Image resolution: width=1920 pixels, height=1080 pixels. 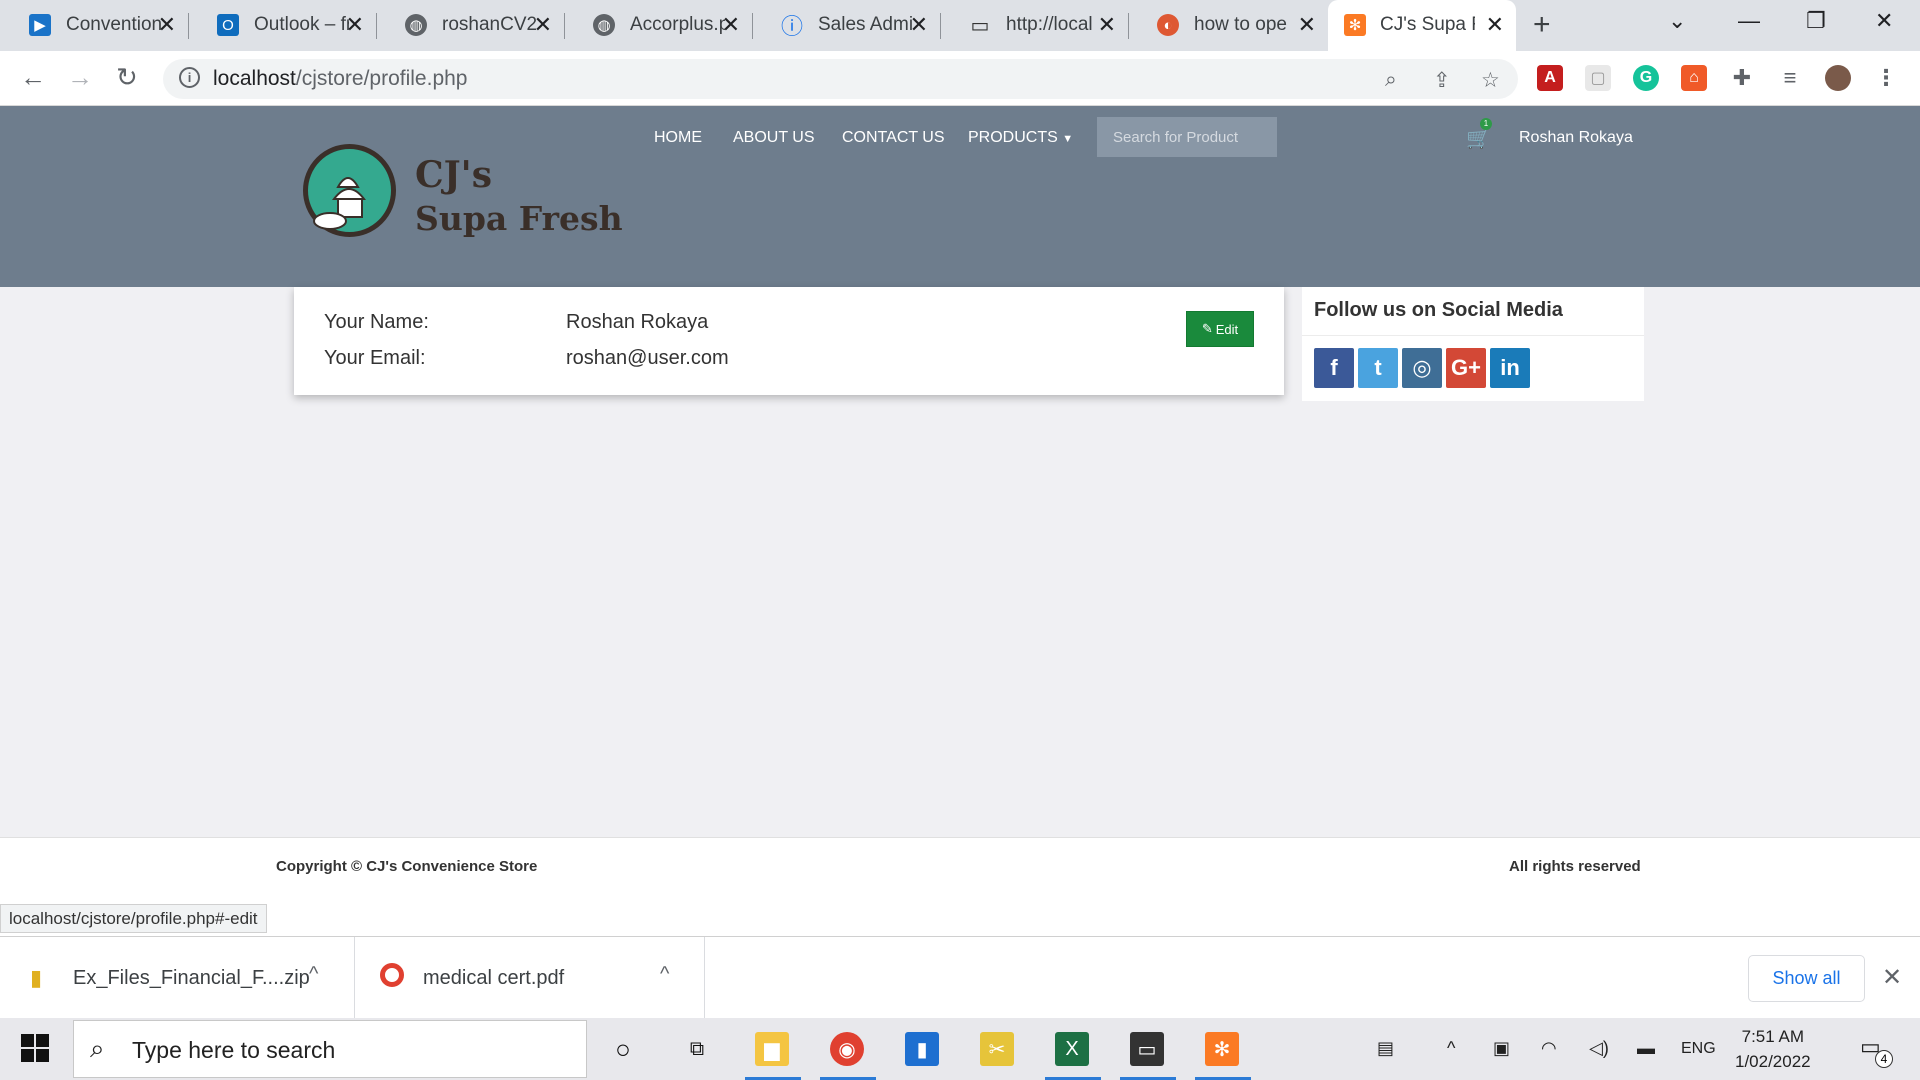 I want to click on meet-now-icon: ▣, so click(x=1501, y=1048).